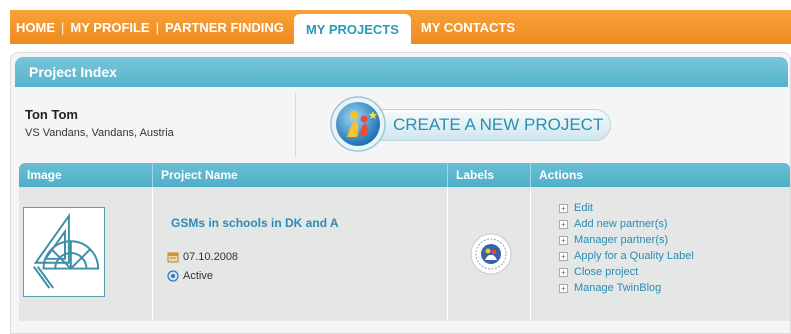 The width and height of the screenshot is (791, 334). Describe the element at coordinates (358, 124) in the screenshot. I see `globe-logo-icon` at that location.